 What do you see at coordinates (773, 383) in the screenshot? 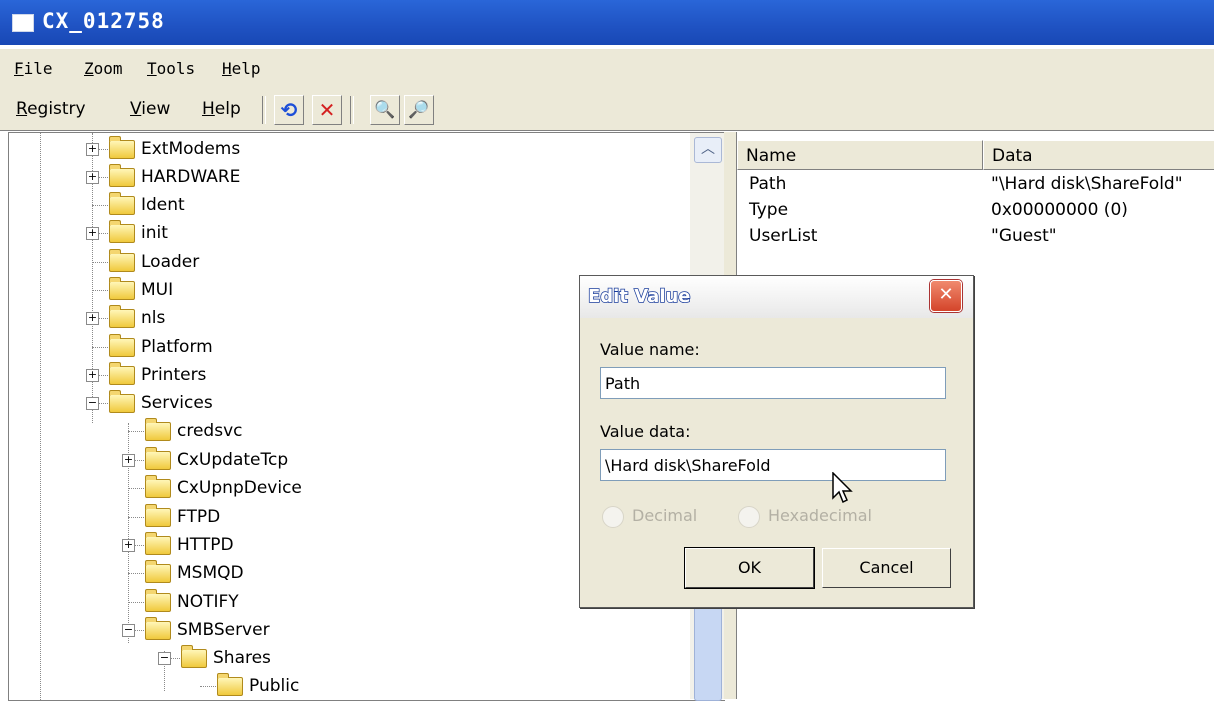
I see `value-name-input` at bounding box center [773, 383].